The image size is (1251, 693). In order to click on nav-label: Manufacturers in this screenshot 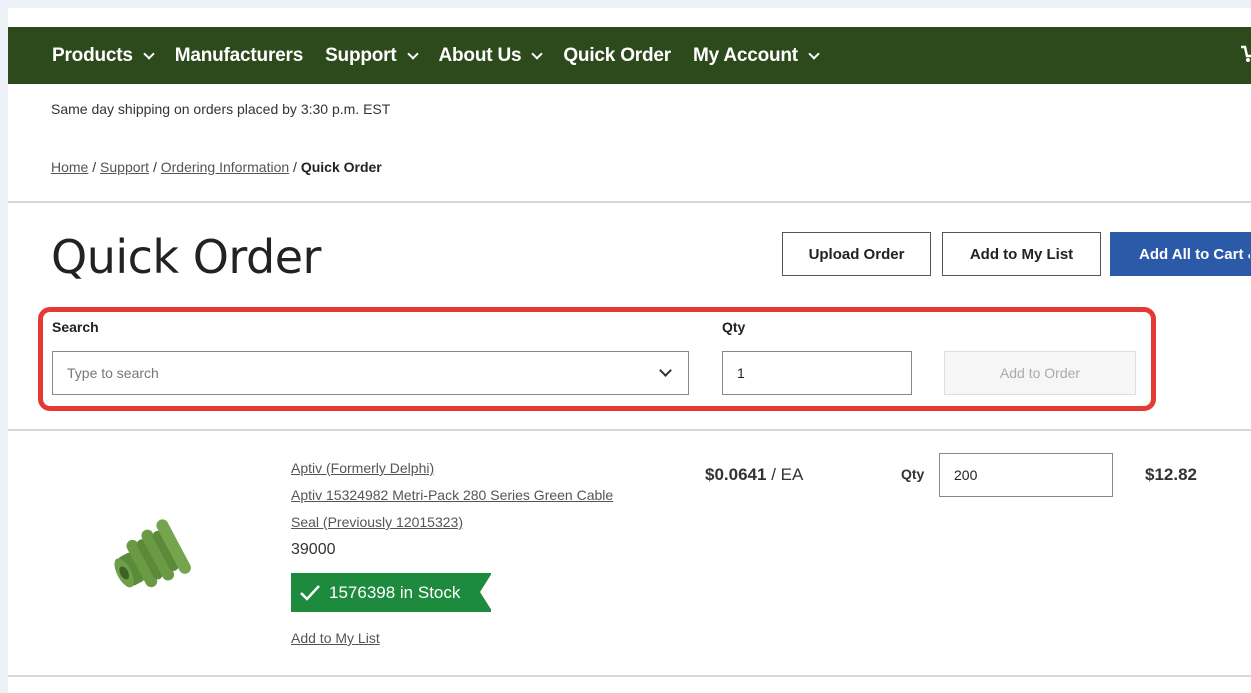, I will do `click(239, 55)`.